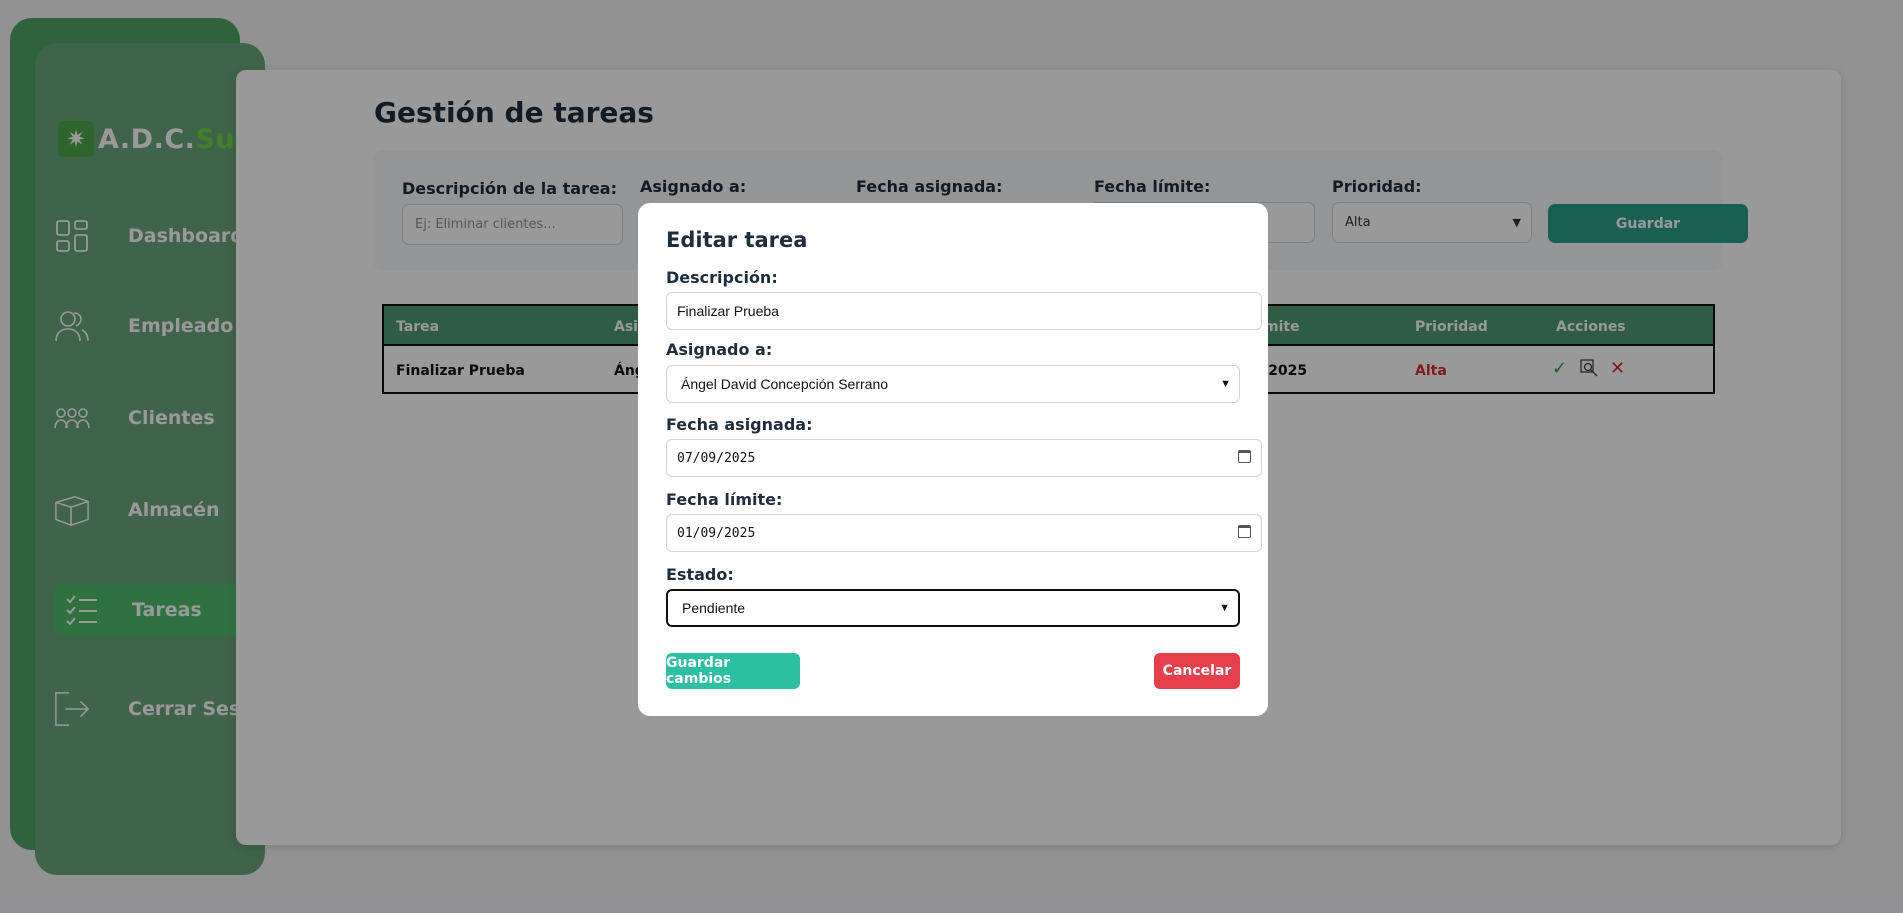 The width and height of the screenshot is (1903, 913). Describe the element at coordinates (1197, 671) in the screenshot. I see `cancel-button: Cancelar` at that location.